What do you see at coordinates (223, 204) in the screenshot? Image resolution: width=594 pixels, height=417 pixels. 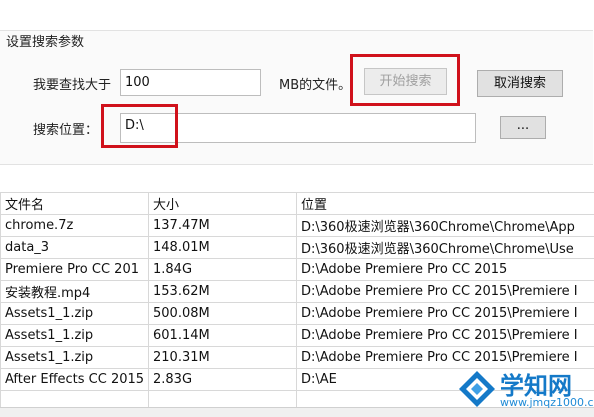 I see `column-header-size: 大小` at bounding box center [223, 204].